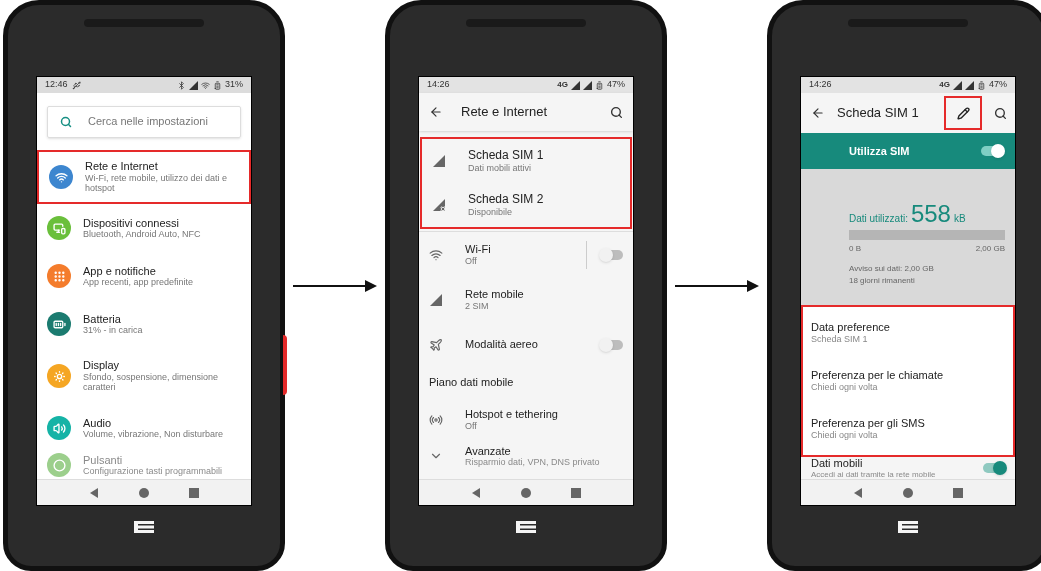 This screenshot has width=1041, height=571. I want to click on preference-item: Preferenza per le chiamate Chiedi ogni volta, so click(908, 381).